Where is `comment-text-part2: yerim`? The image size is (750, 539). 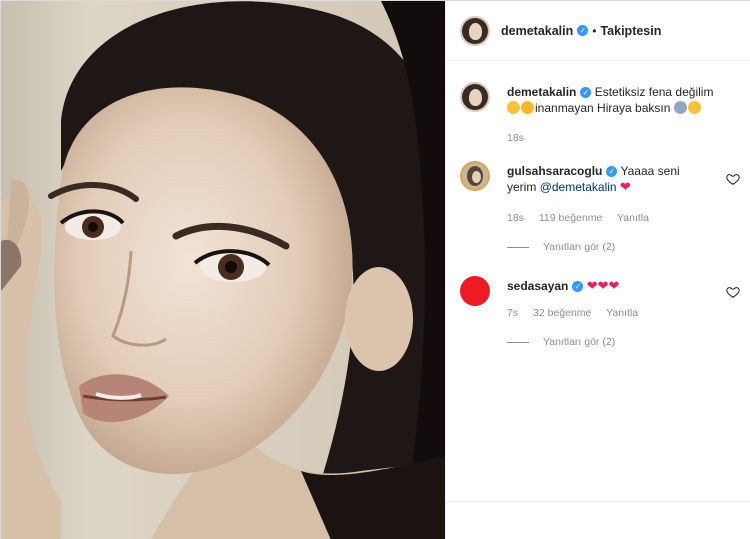 comment-text-part2: yerim is located at coordinates (522, 187).